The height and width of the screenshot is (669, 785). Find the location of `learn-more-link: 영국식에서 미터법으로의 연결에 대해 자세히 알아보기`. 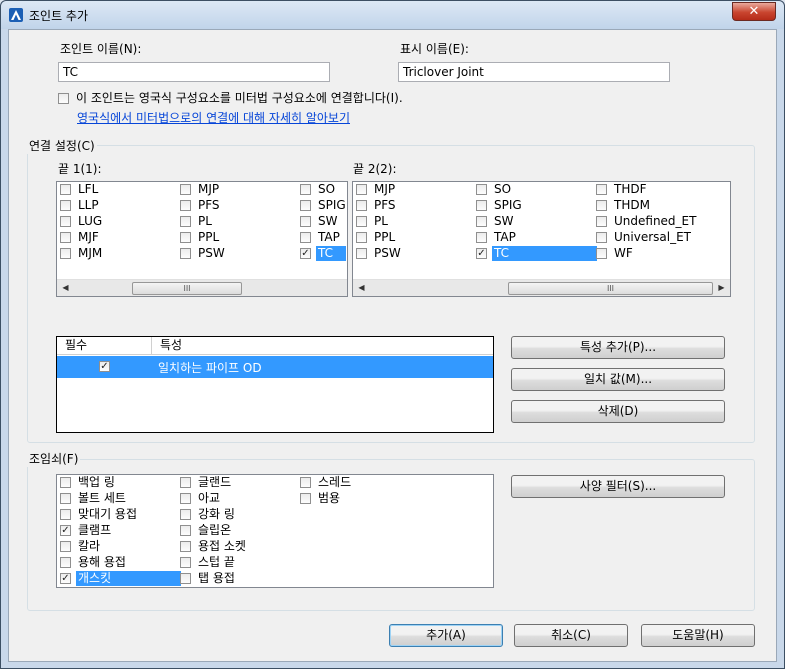

learn-more-link: 영국식에서 미터법으로의 연결에 대해 자세히 알아보기 is located at coordinates (213, 117).